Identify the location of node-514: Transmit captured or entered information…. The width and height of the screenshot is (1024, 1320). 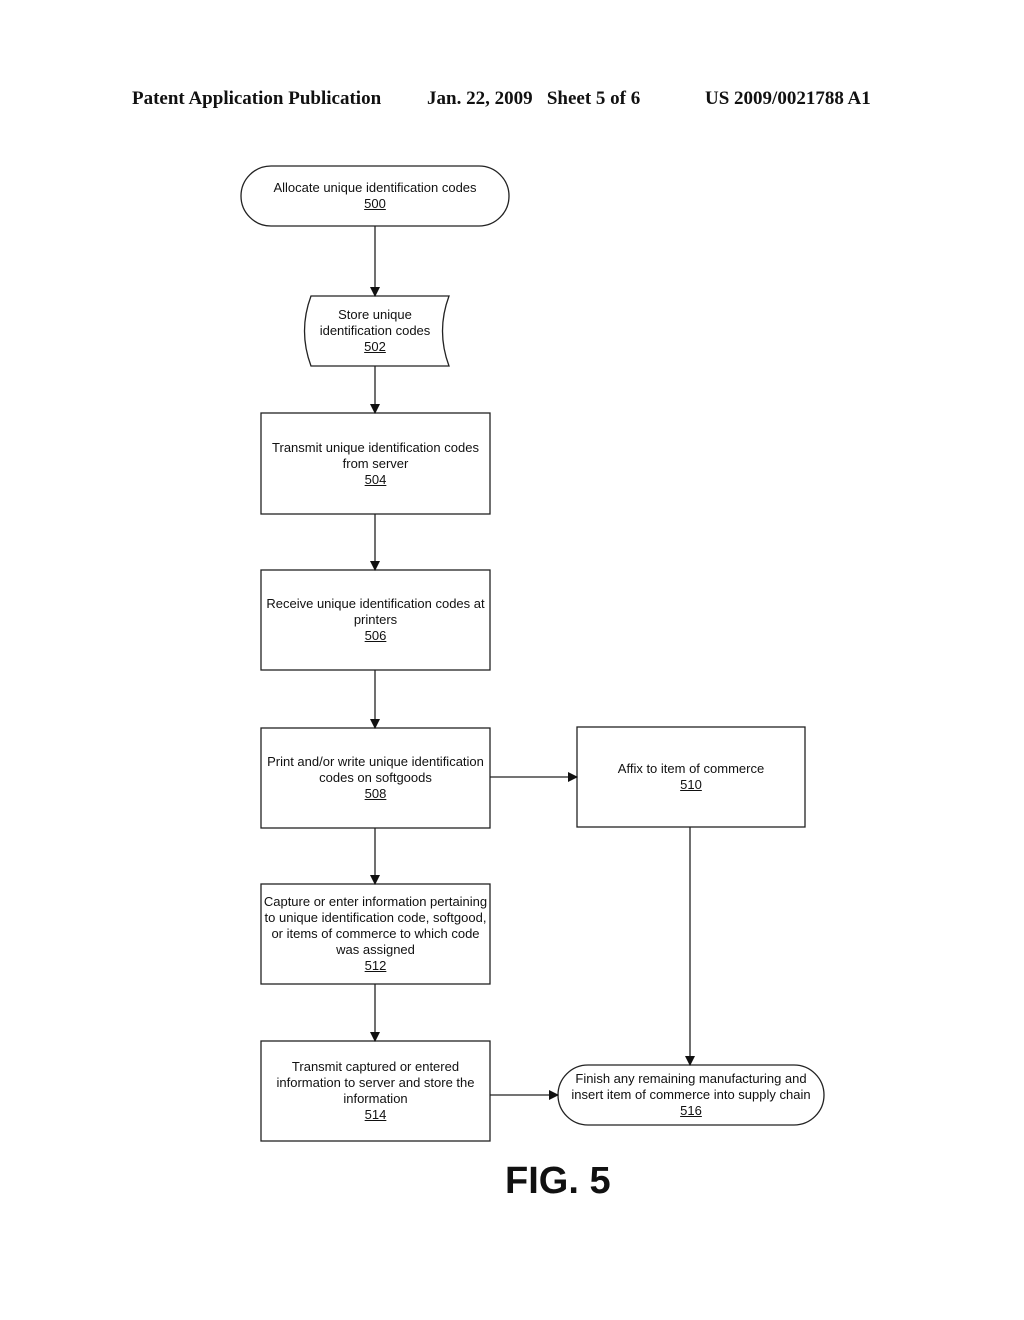
(375, 1091).